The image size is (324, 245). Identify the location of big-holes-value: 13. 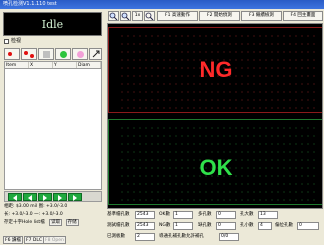
(268, 215).